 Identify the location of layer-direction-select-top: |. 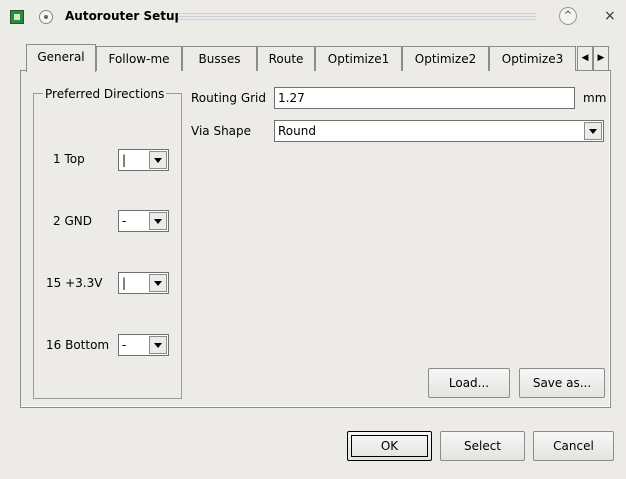
(143, 160).